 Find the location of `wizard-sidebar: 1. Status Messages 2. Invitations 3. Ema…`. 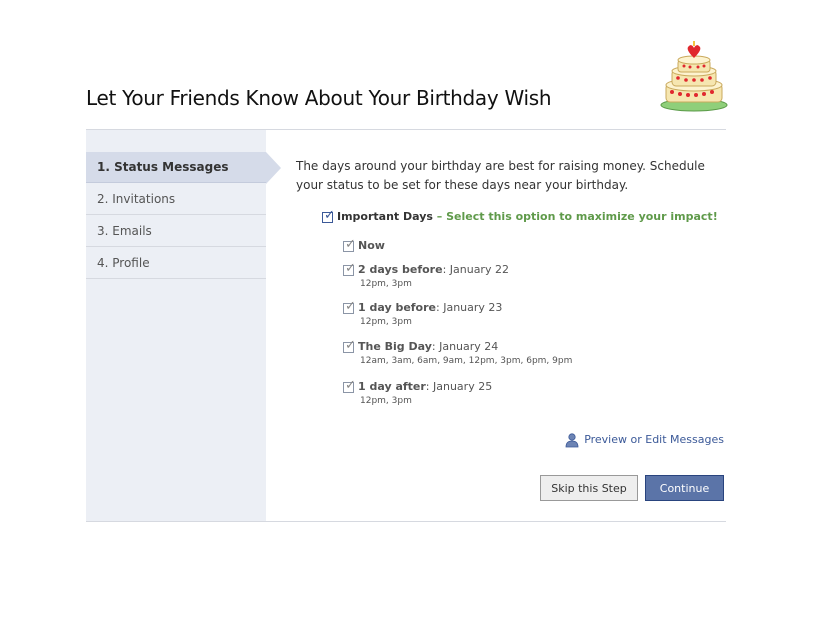

wizard-sidebar: 1. Status Messages 2. Invitations 3. Ema… is located at coordinates (183, 325).